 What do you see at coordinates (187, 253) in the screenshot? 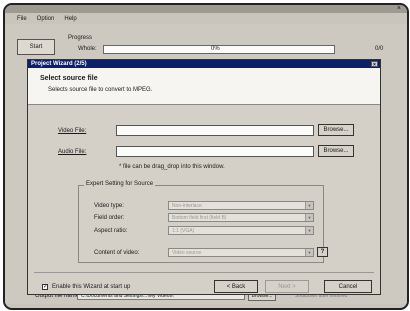
I see `content-of-video-value: Video source` at bounding box center [187, 253].